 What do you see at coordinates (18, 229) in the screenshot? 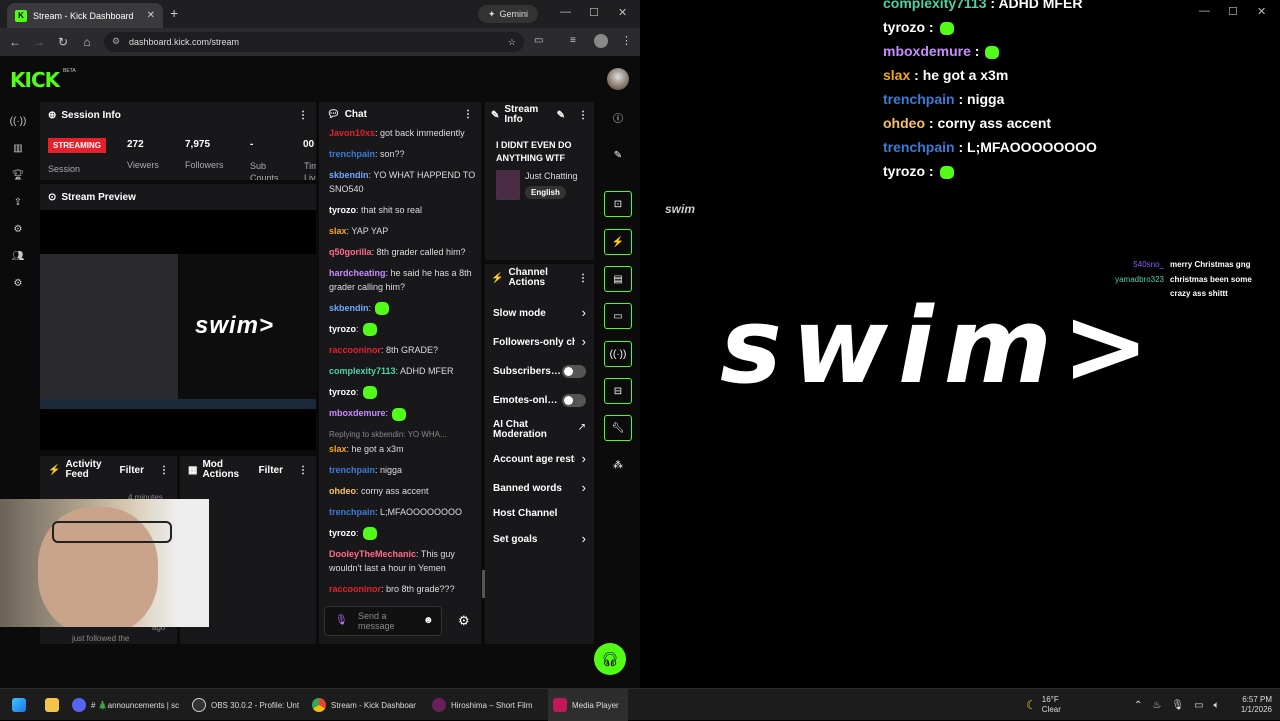
I see `moderation-nav-icon: ⚙` at bounding box center [18, 229].